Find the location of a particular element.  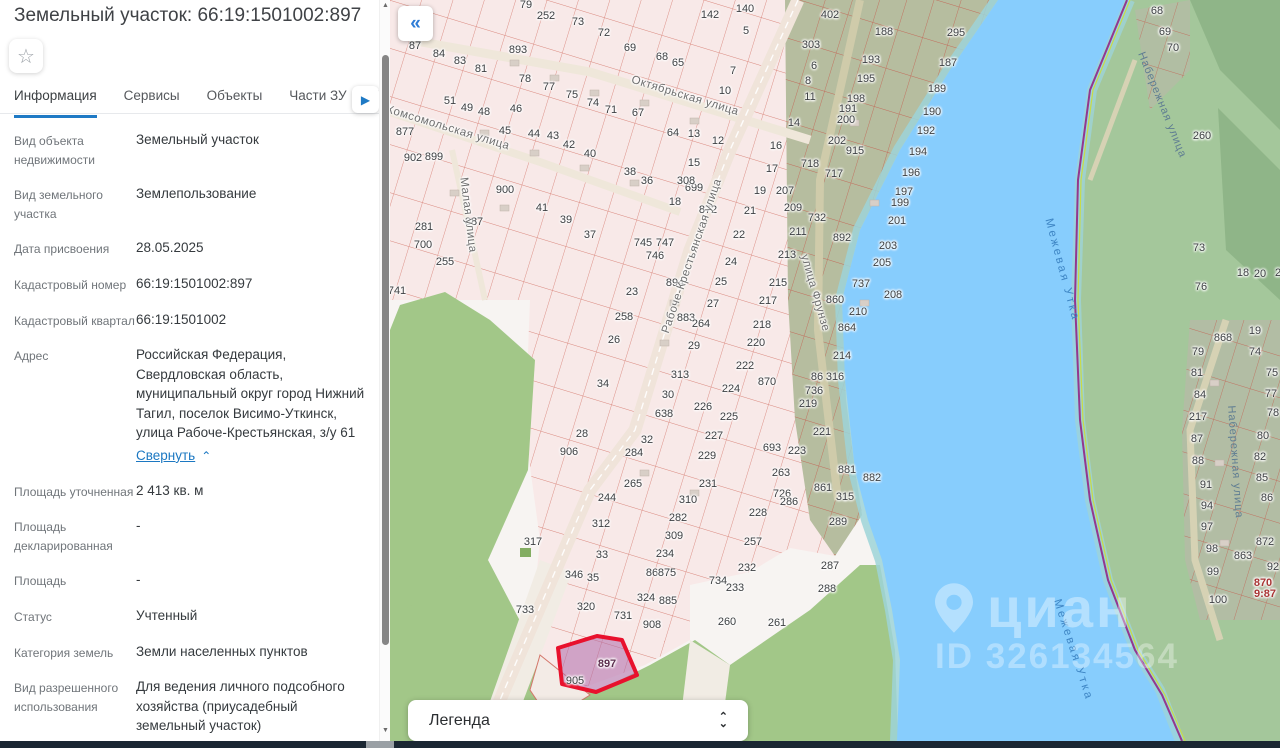

attribute-row: Дата присвоения 28.05.2025 is located at coordinates (190, 248).